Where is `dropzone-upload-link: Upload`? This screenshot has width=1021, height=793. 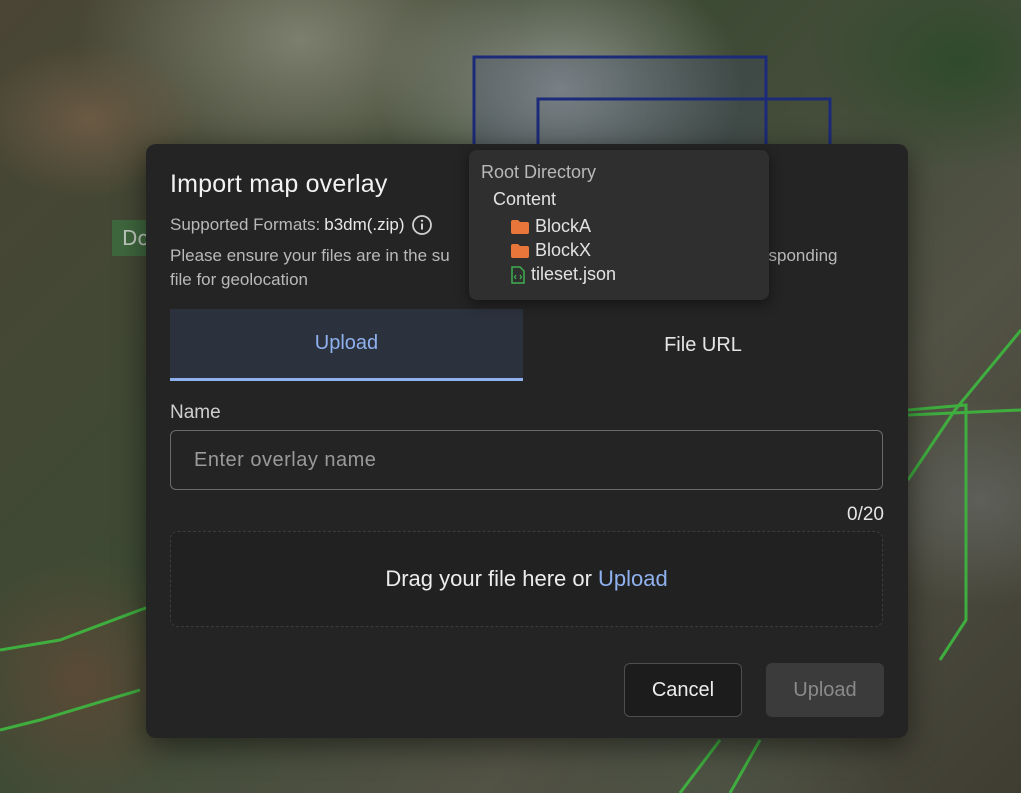 dropzone-upload-link: Upload is located at coordinates (633, 579).